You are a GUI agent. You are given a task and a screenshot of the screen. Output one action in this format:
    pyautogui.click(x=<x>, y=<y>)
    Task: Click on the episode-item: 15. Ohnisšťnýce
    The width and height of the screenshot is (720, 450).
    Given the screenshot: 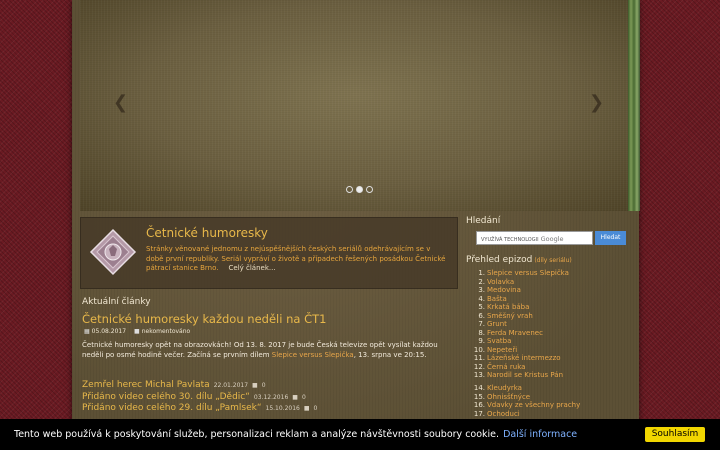 What is the action you would take?
    pyautogui.click(x=526, y=397)
    